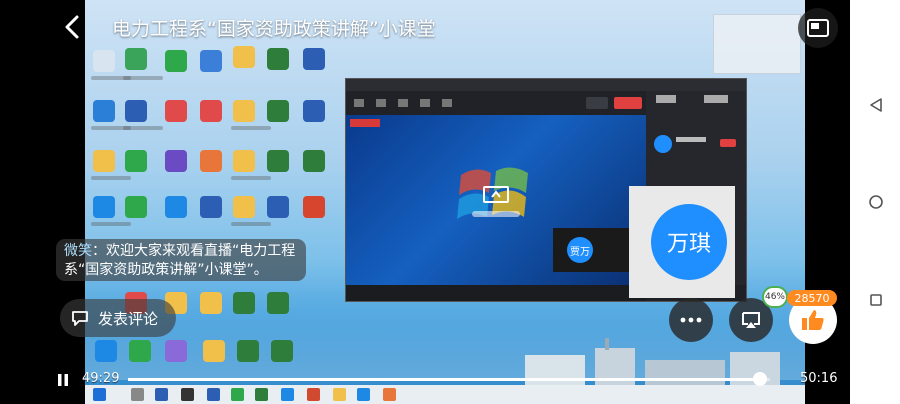  I want to click on page-title: 电力工程系“国家资助政策讲解”小课堂, so click(274, 29).